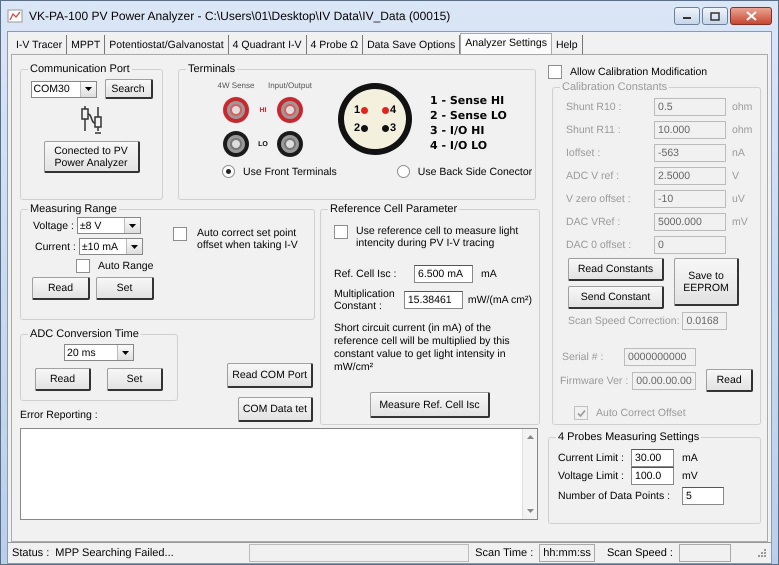 The image size is (779, 565). Describe the element at coordinates (594, 380) in the screenshot. I see `field-label: Firmware Ver :` at that location.